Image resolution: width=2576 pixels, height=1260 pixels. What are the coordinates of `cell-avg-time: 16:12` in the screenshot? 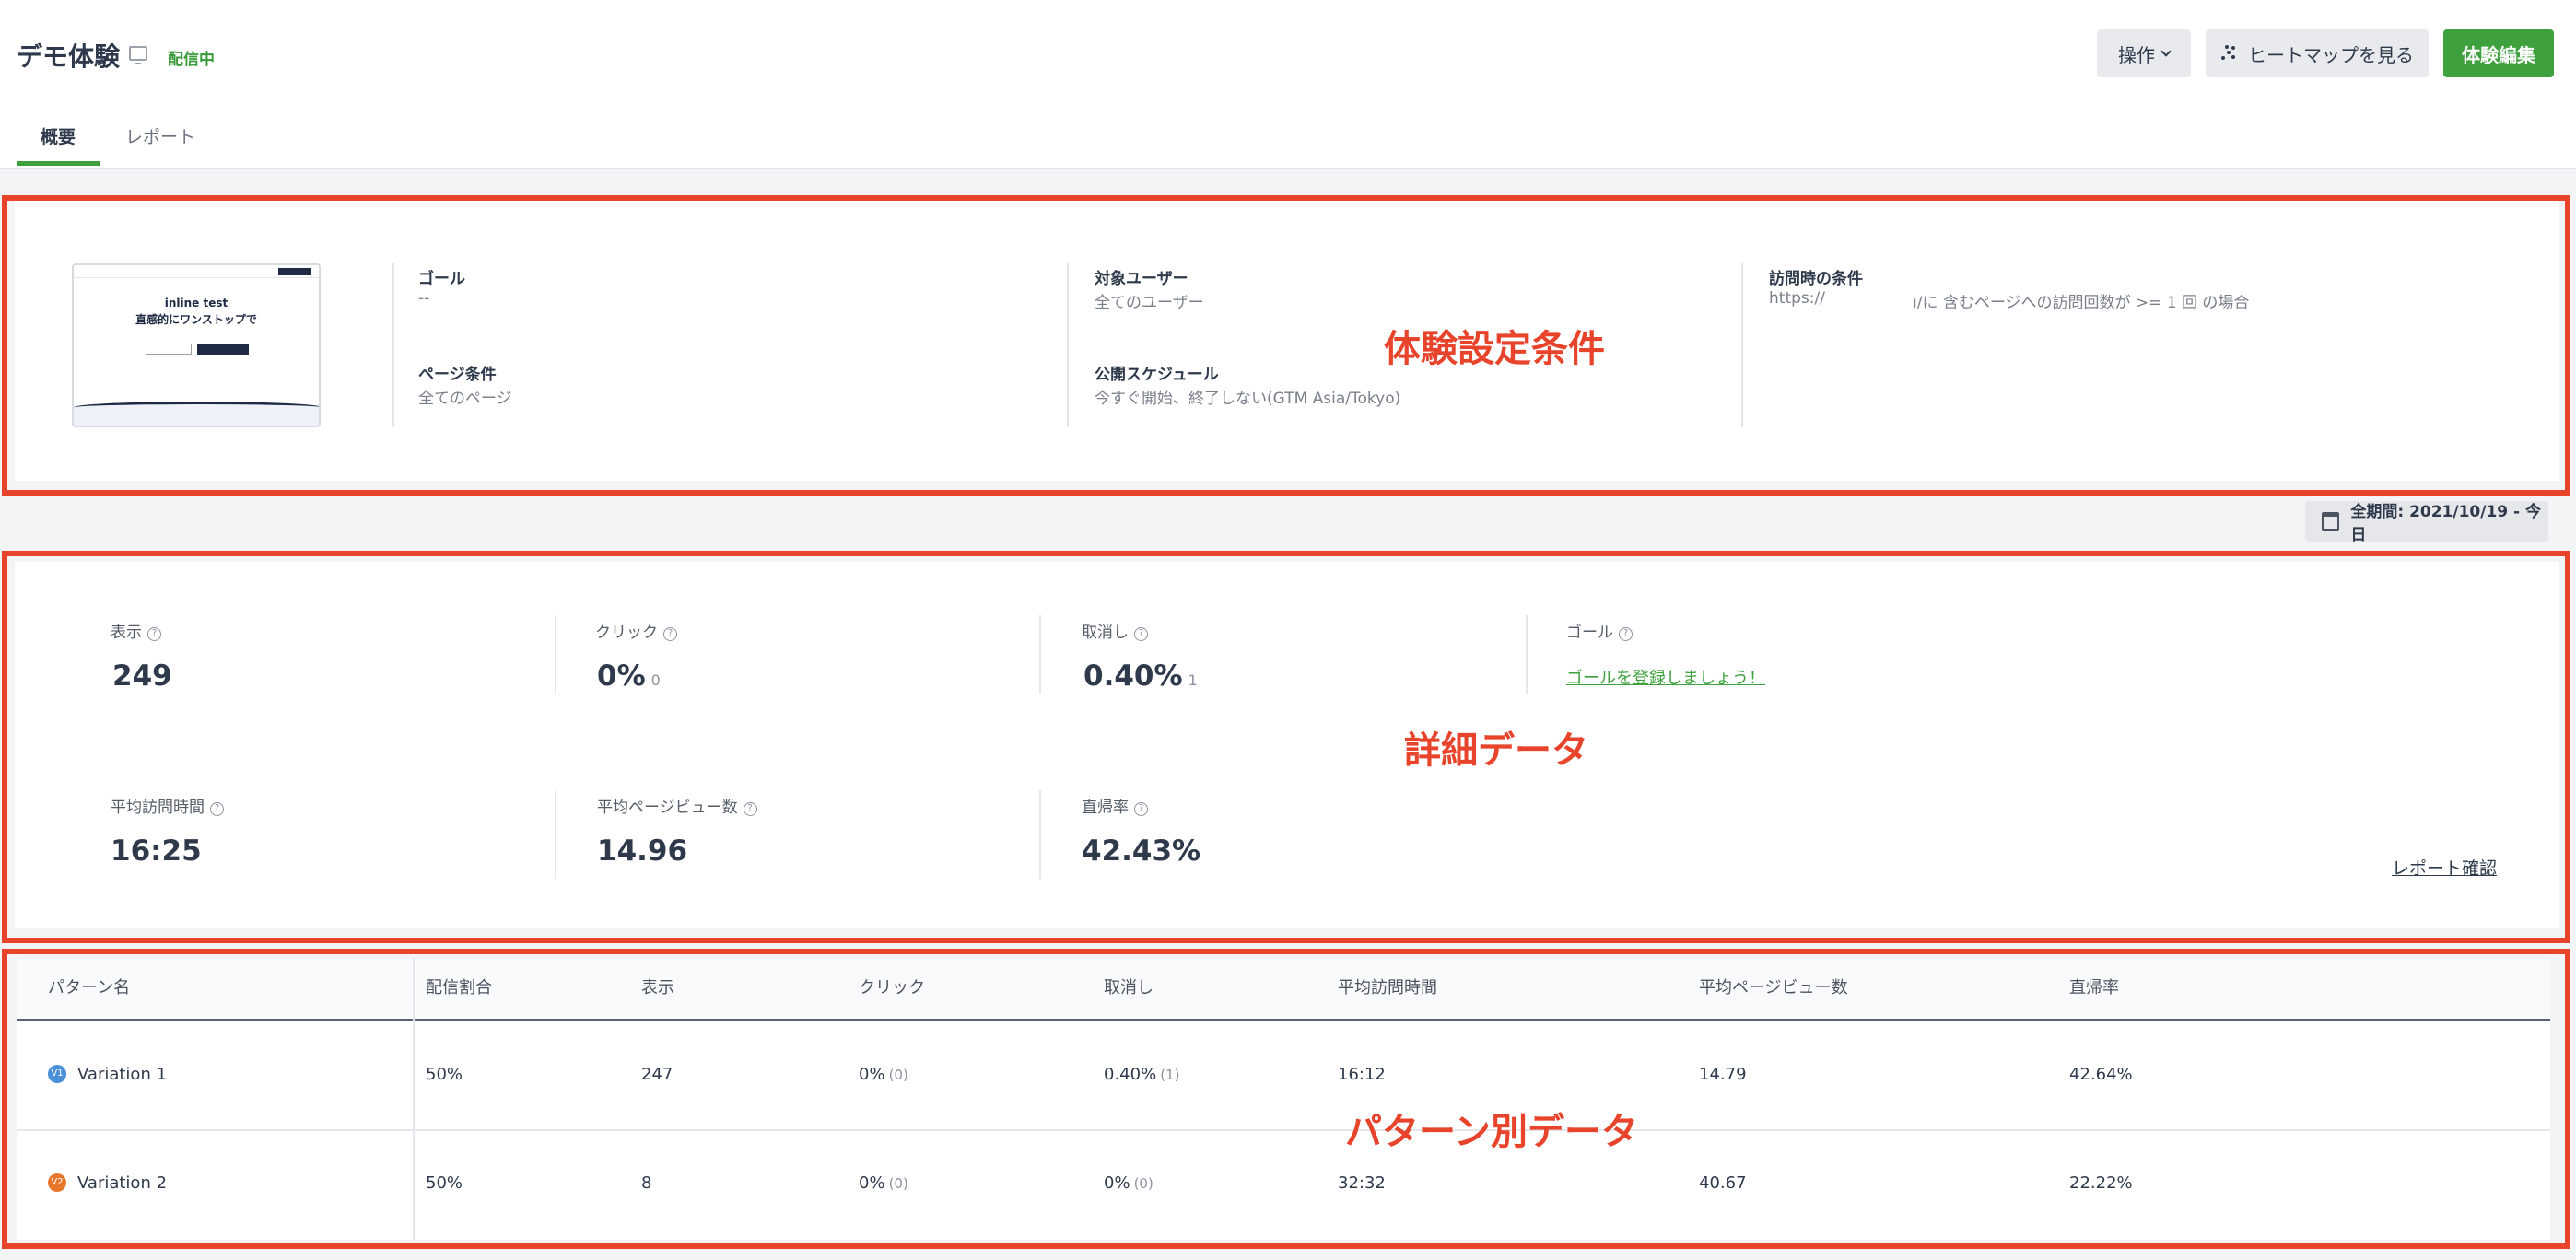 It's located at (1362, 1074).